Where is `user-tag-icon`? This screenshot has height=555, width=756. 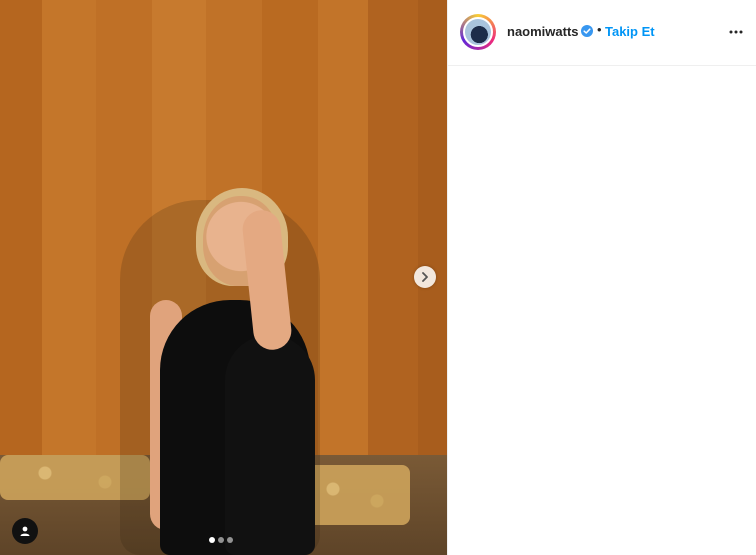 user-tag-icon is located at coordinates (25, 531).